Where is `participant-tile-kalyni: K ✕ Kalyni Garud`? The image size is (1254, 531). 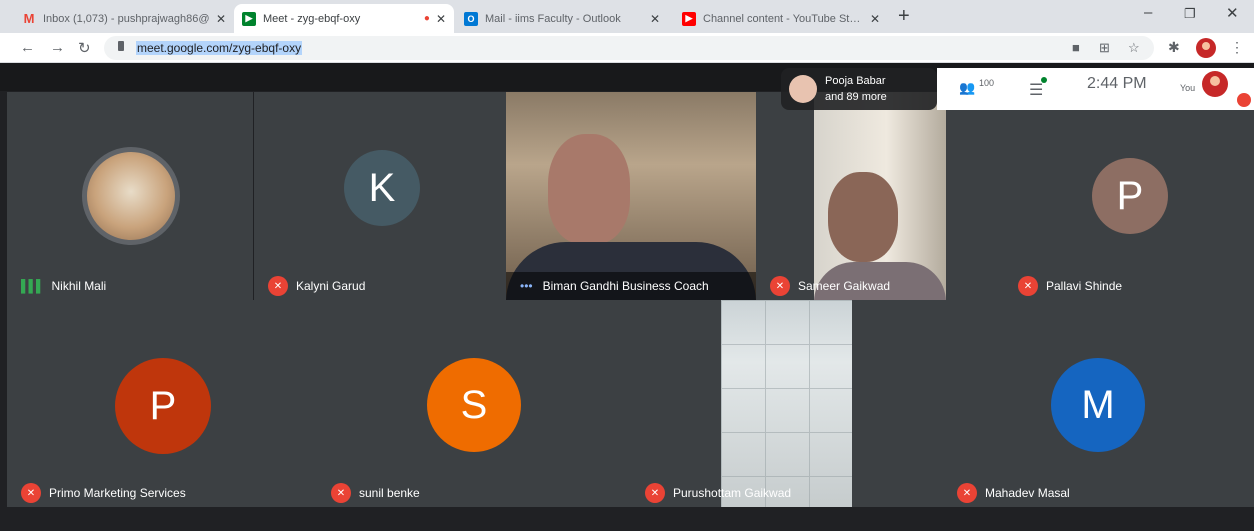
participant-tile-kalyni: K ✕ Kalyni Garud is located at coordinates (380, 196).